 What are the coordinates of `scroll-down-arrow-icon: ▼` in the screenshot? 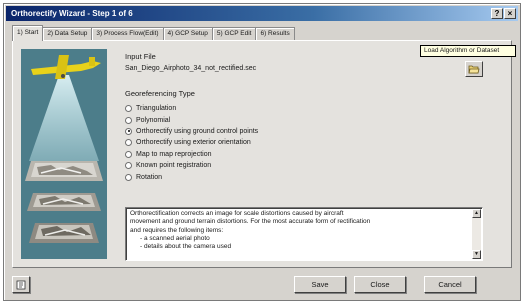 It's located at (476, 254).